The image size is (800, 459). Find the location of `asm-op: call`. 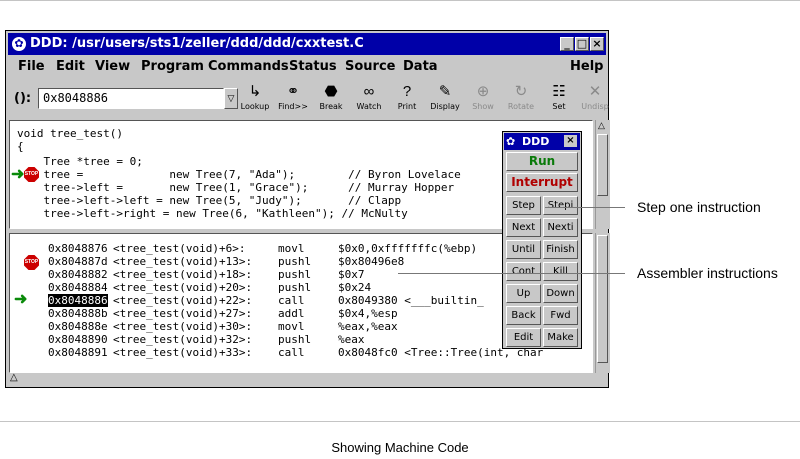

asm-op: call is located at coordinates (291, 352).